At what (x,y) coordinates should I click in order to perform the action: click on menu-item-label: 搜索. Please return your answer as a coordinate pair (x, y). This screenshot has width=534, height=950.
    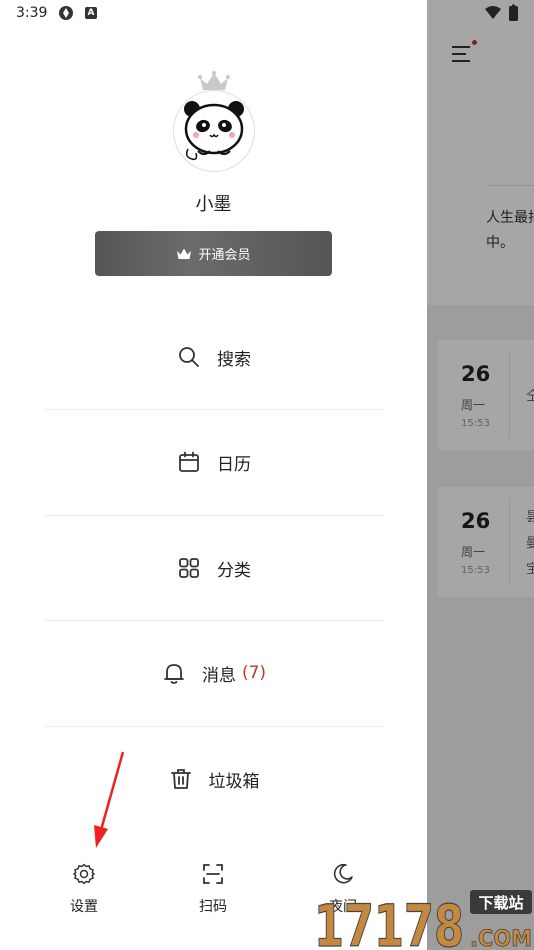
    Looking at the image, I should click on (234, 359).